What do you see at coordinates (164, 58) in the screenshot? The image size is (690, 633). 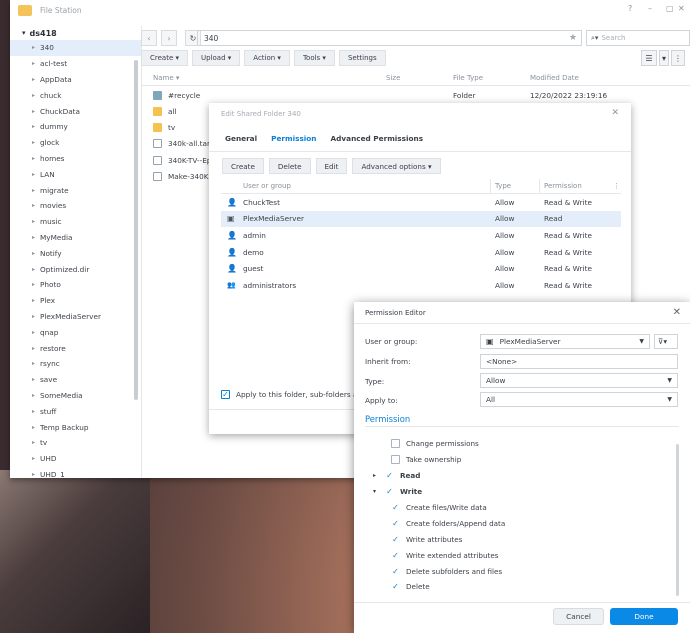 I see `create-button: Create ▾` at bounding box center [164, 58].